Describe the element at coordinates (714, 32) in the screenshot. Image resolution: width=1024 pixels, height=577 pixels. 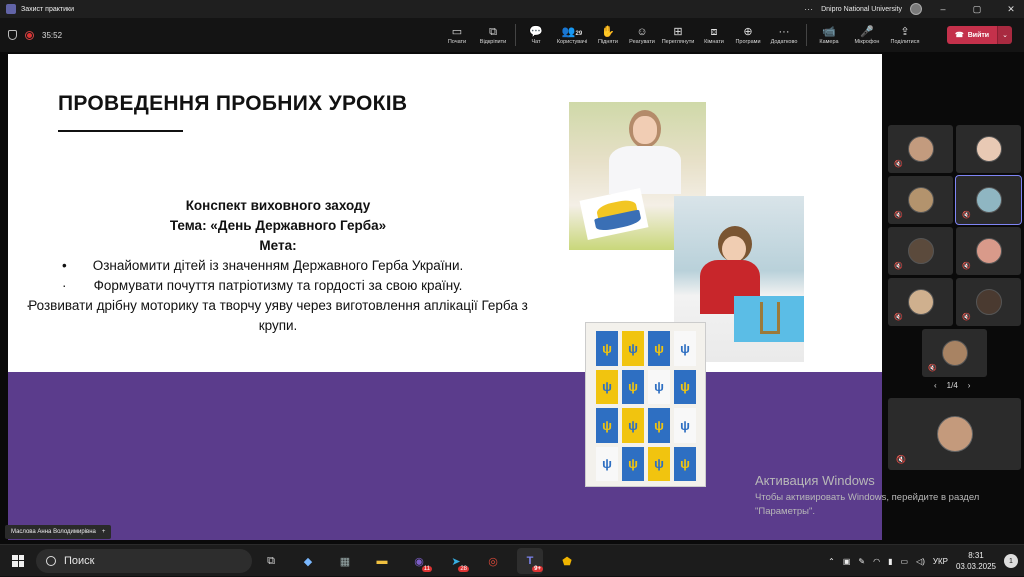
I see `rooms-icon: ⧈` at that location.